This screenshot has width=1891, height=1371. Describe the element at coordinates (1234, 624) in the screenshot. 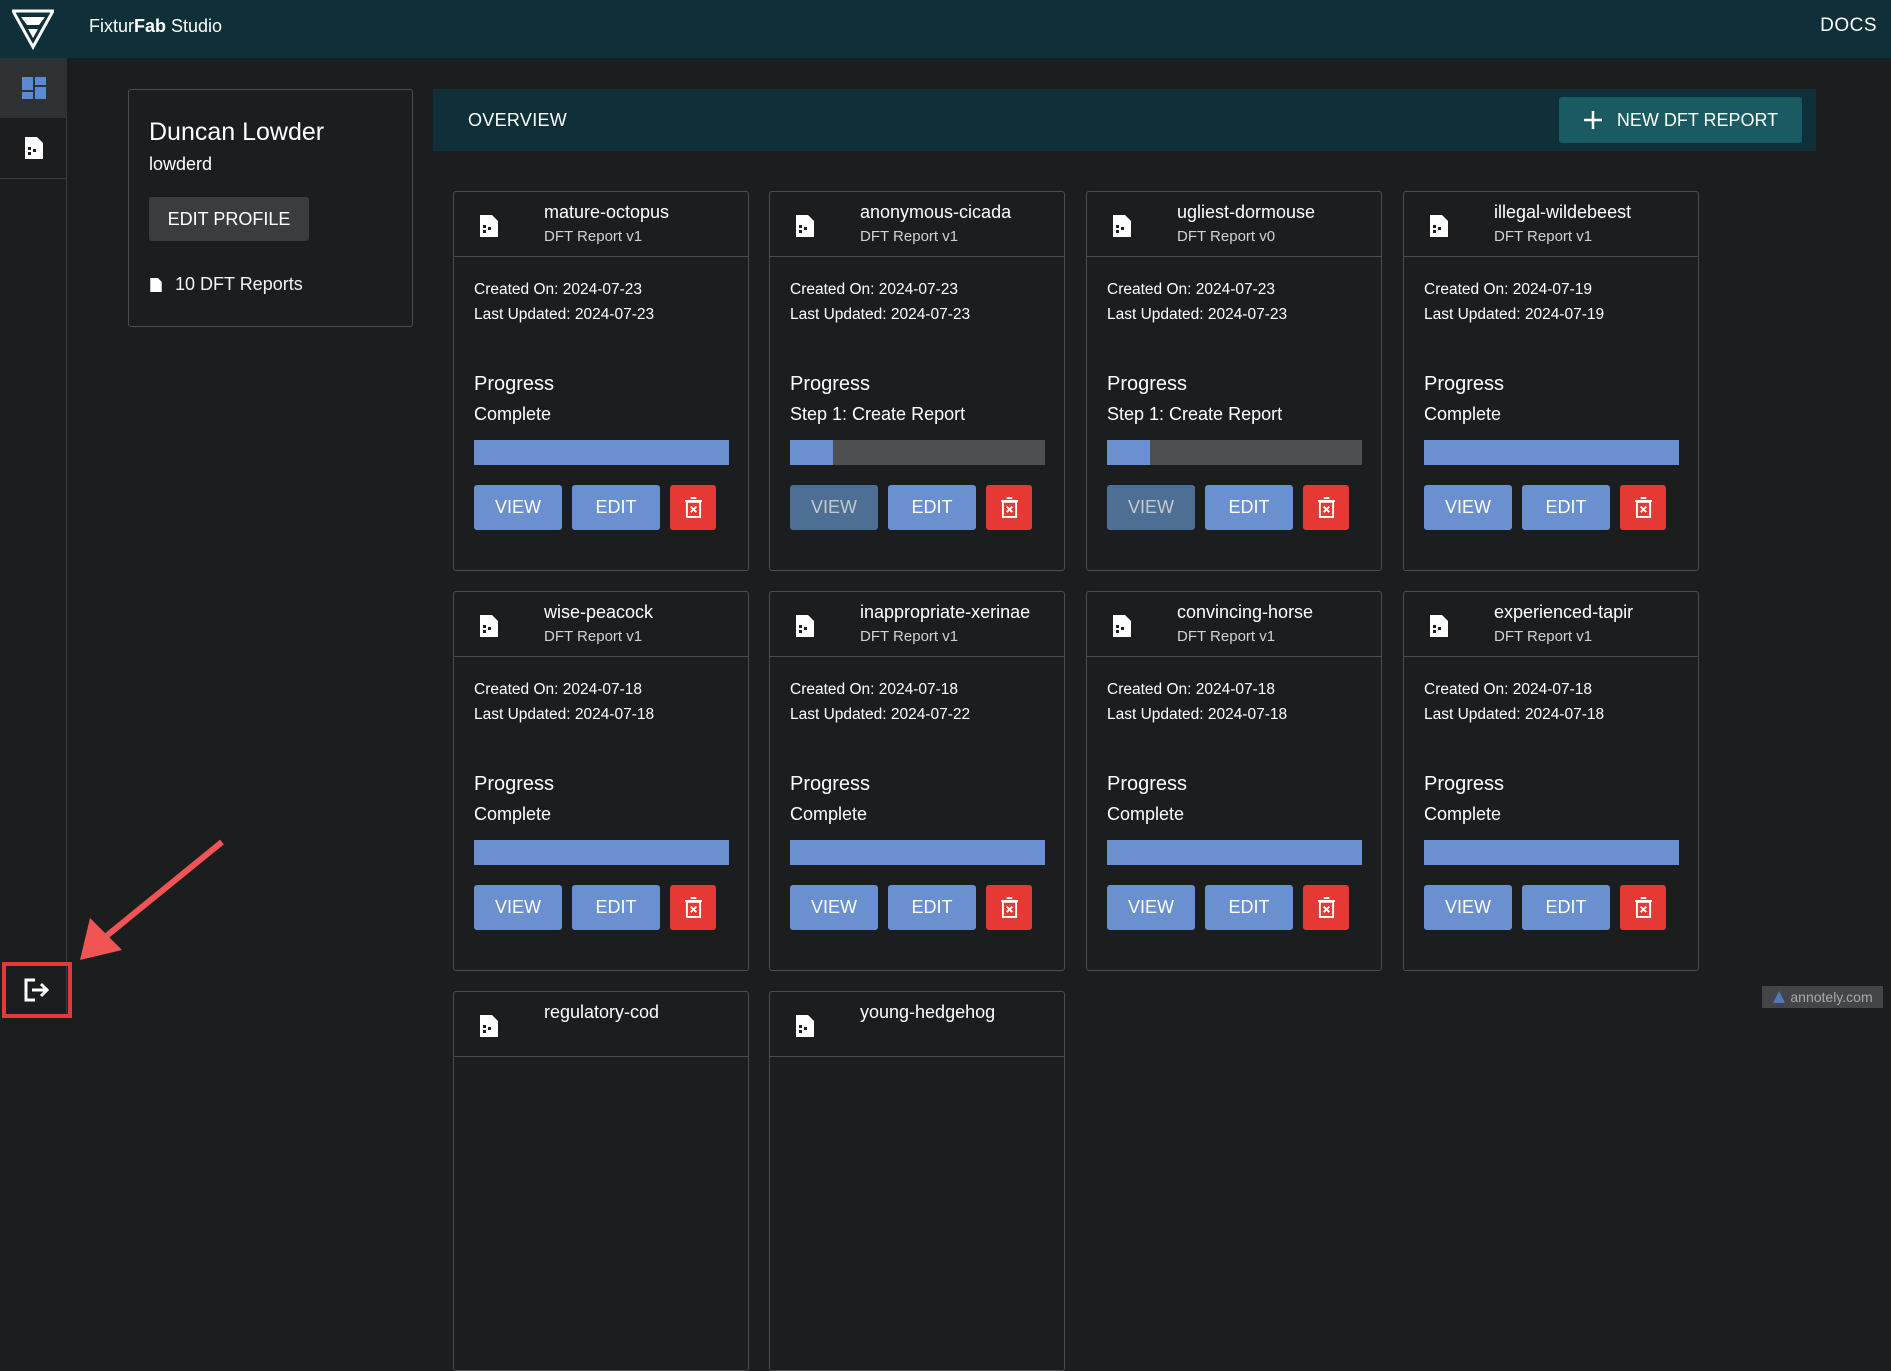

I see `card-header: convincing-horse DFT Report v1` at that location.